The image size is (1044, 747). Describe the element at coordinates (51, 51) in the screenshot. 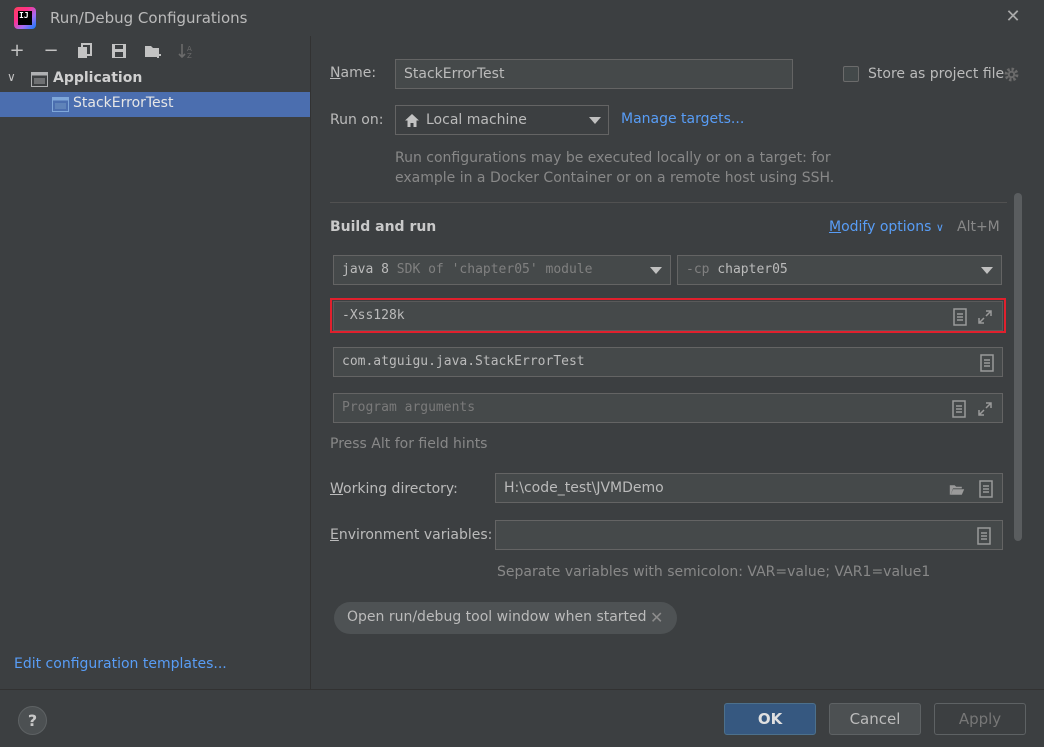

I see `remove-icon: −` at that location.